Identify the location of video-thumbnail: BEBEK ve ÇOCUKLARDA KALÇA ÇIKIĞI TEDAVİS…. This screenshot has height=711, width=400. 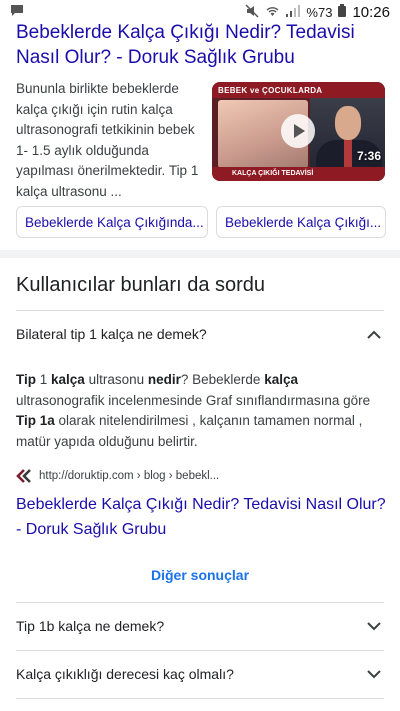
(298, 131).